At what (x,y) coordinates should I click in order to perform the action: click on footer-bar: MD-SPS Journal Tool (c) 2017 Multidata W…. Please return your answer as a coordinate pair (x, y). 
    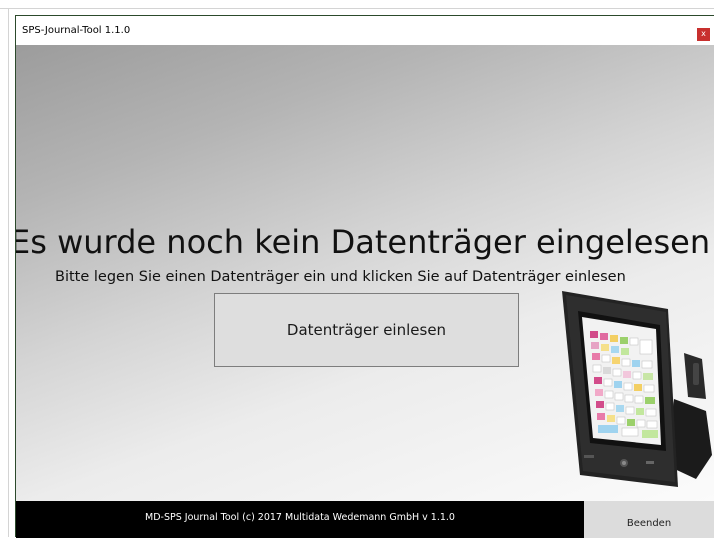
    Looking at the image, I should click on (365, 519).